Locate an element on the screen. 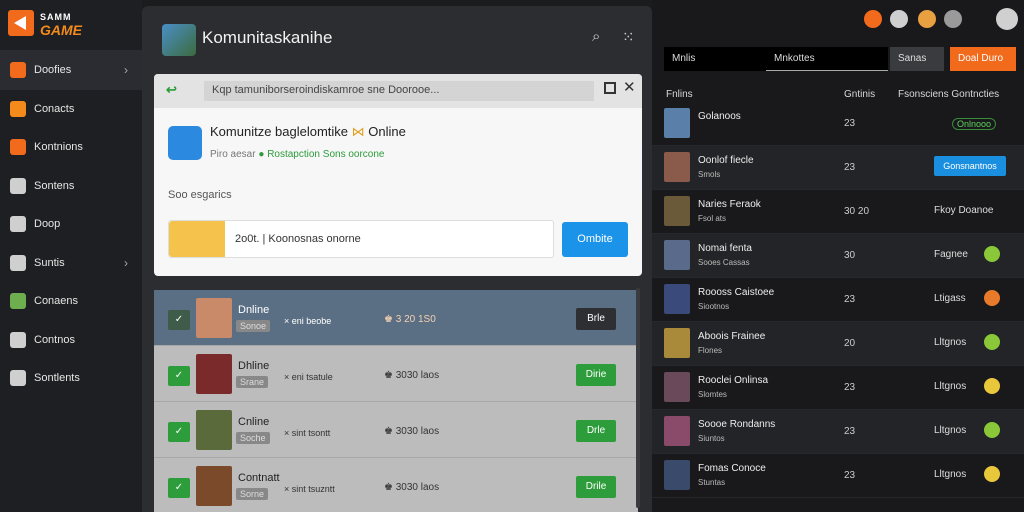 This screenshot has width=1024, height=512. sidebar-item-2: Kontnions is located at coordinates (71, 147).